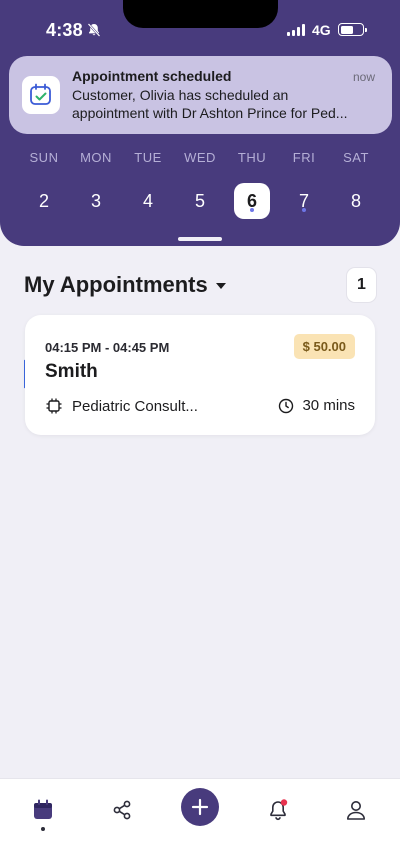 The image size is (400, 865). I want to click on day-thu: THU 6, so click(252, 184).